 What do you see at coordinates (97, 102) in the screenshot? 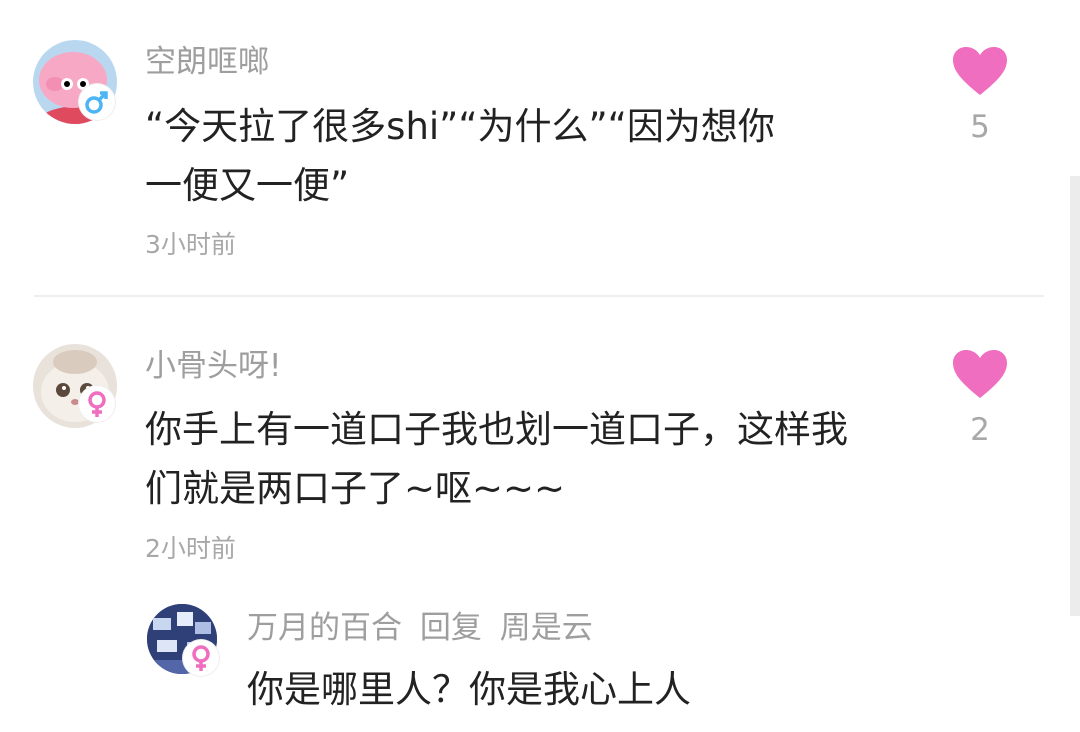
I see `male-icon` at bounding box center [97, 102].